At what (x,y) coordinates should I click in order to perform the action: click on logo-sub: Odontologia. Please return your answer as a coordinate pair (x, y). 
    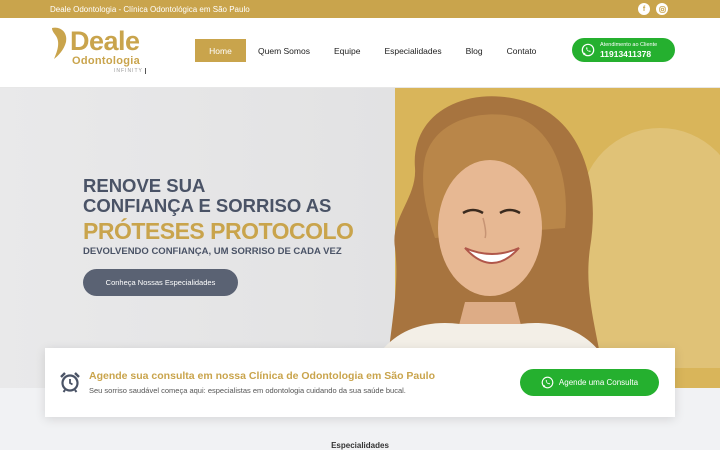
    Looking at the image, I should click on (106, 61).